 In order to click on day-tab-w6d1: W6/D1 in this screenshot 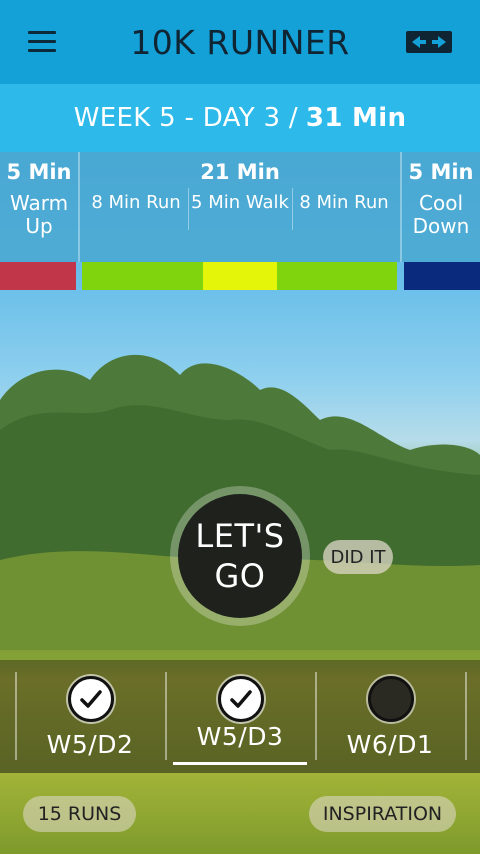, I will do `click(390, 716)`.